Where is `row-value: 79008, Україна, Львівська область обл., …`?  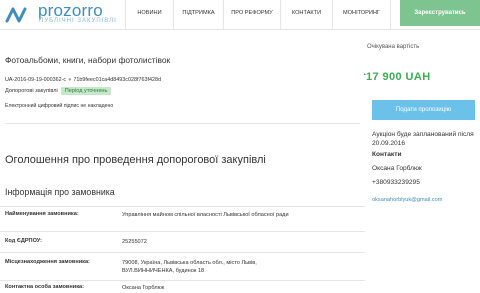 row-value: 79008, Україна, Львівська область обл., … is located at coordinates (189, 267).